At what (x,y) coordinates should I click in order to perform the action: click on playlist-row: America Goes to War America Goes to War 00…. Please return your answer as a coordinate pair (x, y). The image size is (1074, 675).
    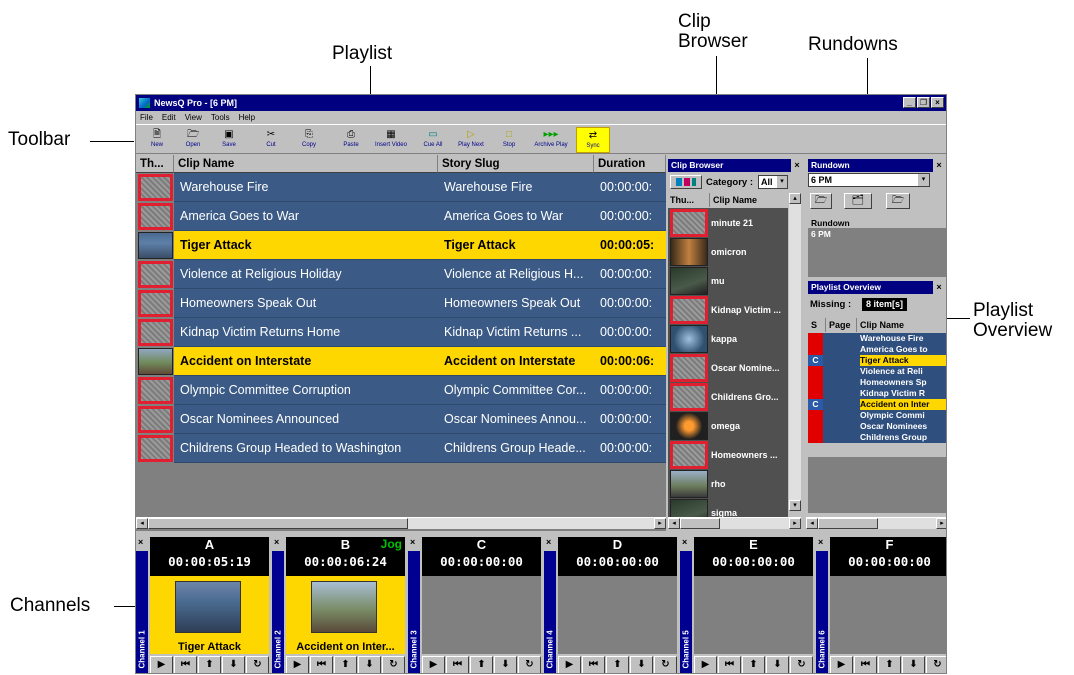
    Looking at the image, I should click on (401, 216).